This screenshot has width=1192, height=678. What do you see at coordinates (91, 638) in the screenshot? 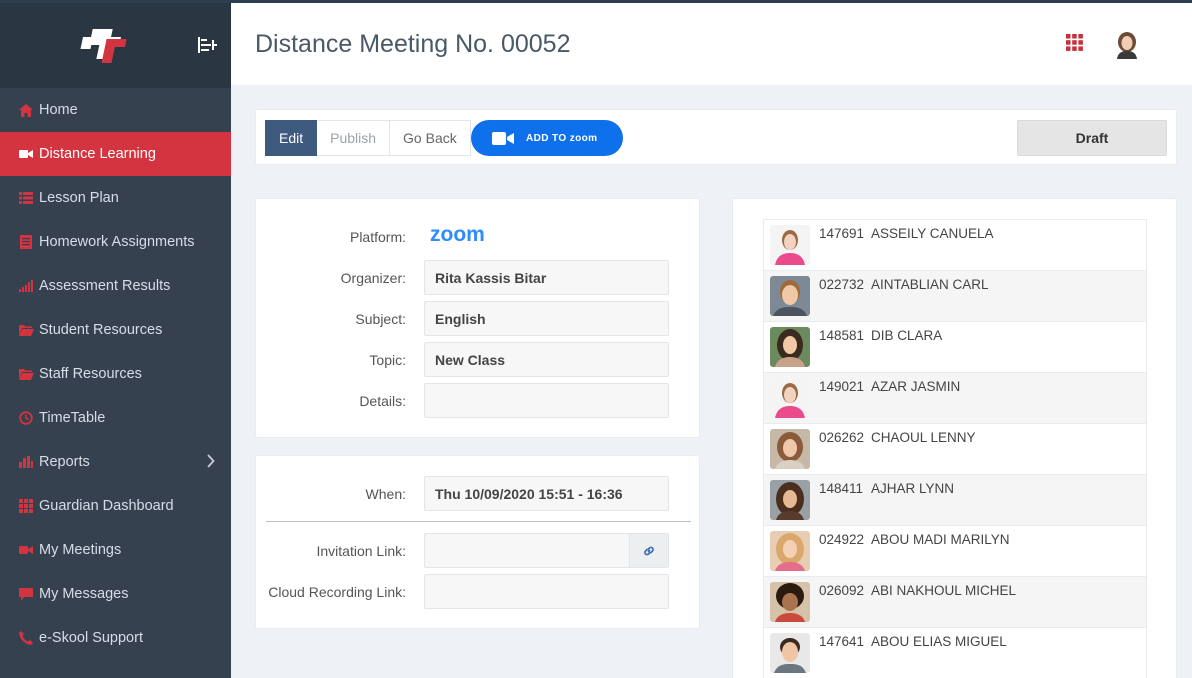
I see `sidebar-item-label: e-Skool Support` at bounding box center [91, 638].